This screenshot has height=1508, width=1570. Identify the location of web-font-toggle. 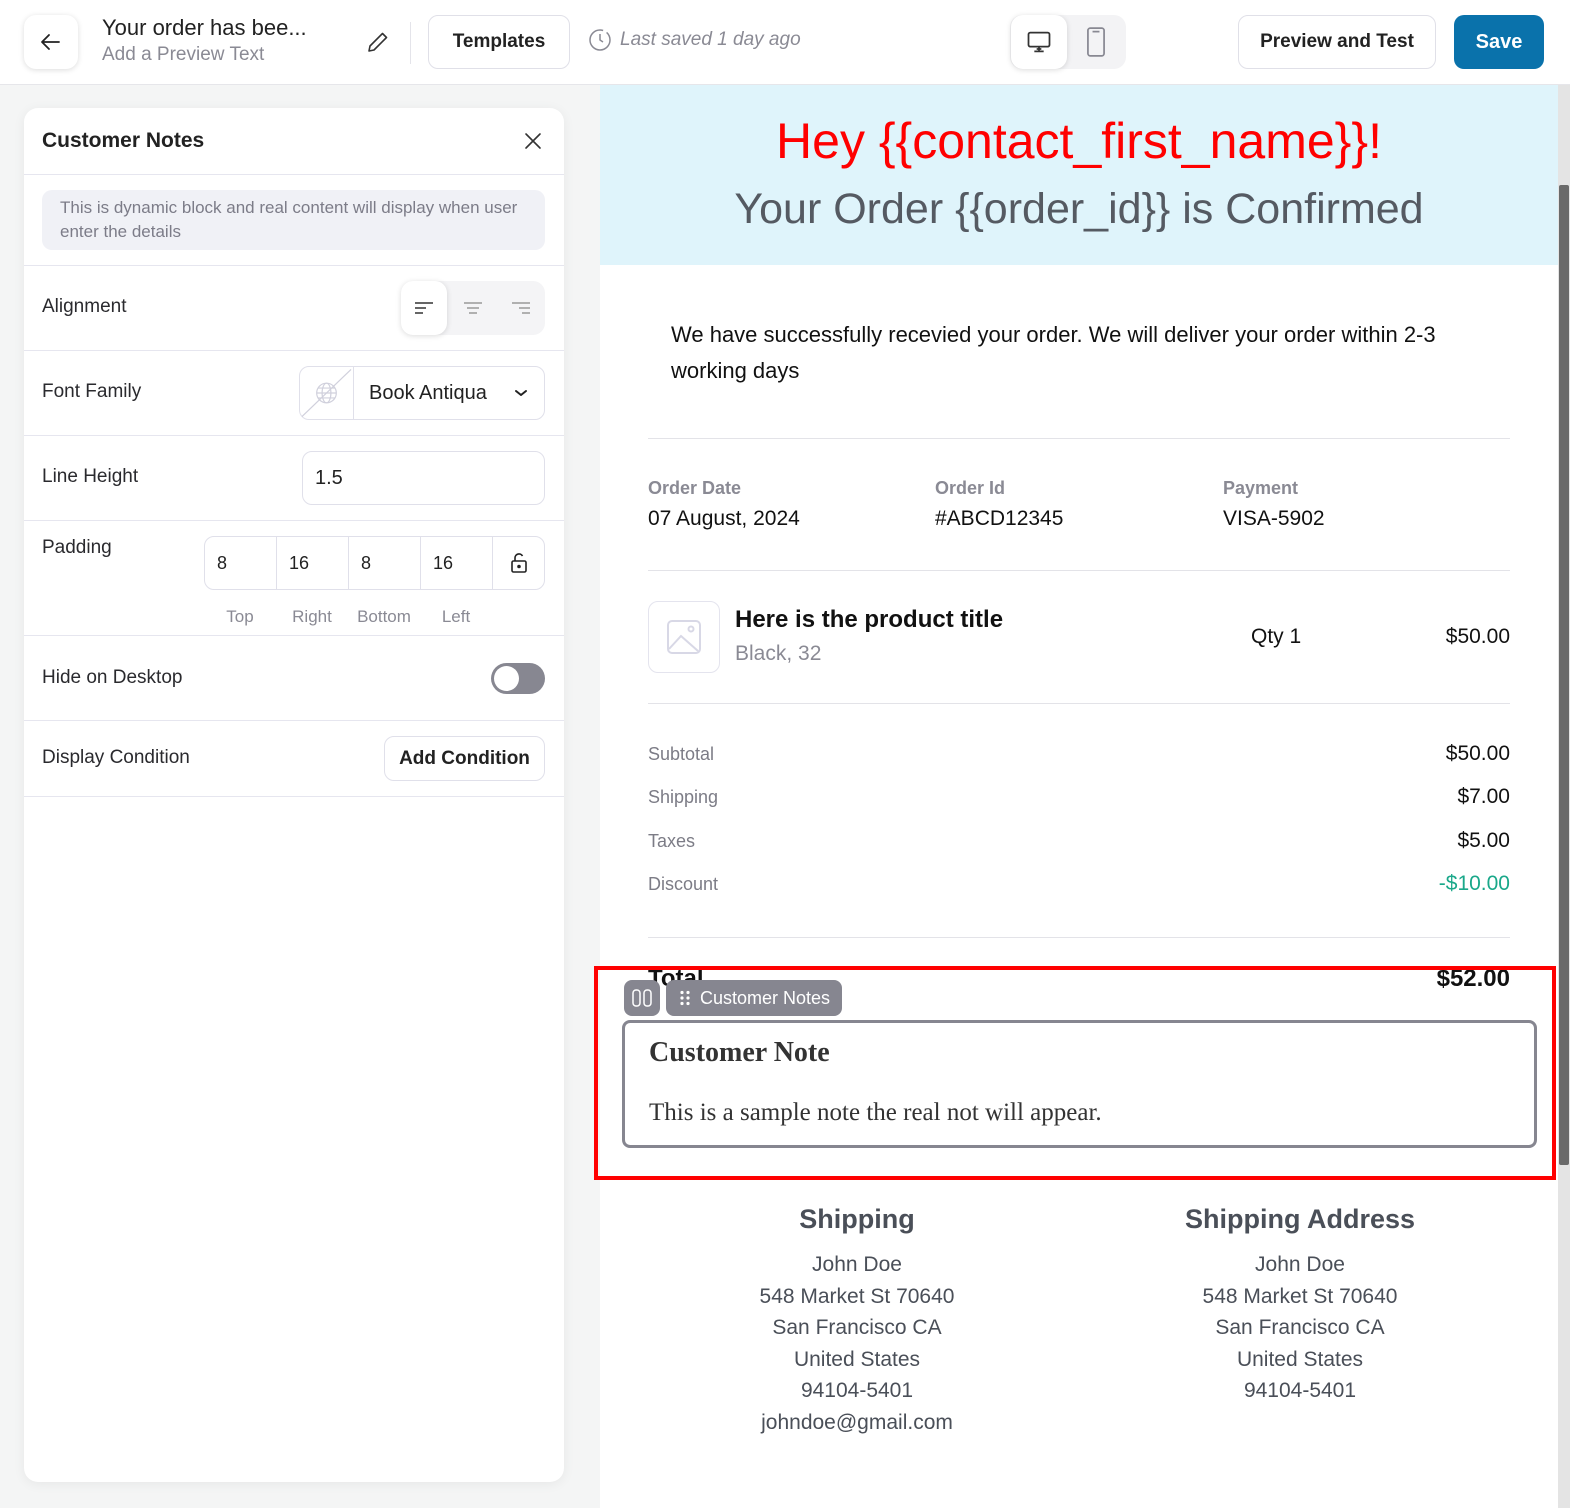
(327, 393).